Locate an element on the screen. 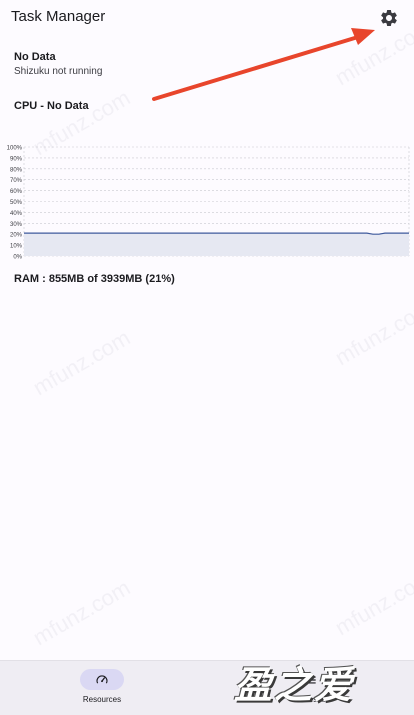  y-tick-label: 40% is located at coordinates (16, 214).